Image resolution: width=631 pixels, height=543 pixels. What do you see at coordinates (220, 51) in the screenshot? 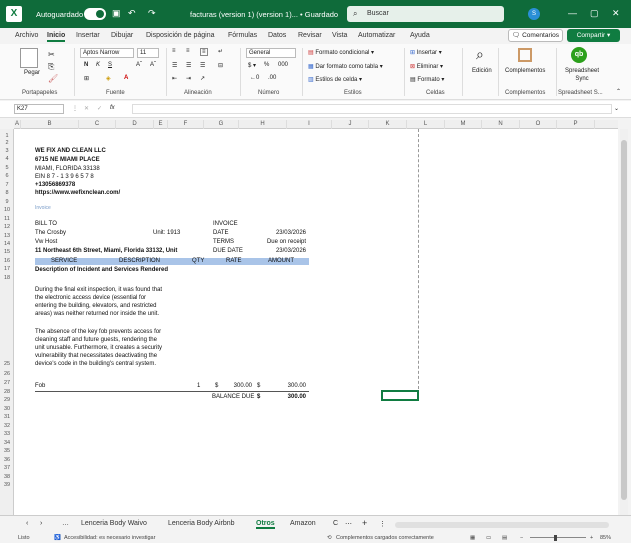
I see `wrap-text-icon: ↵` at bounding box center [220, 51].